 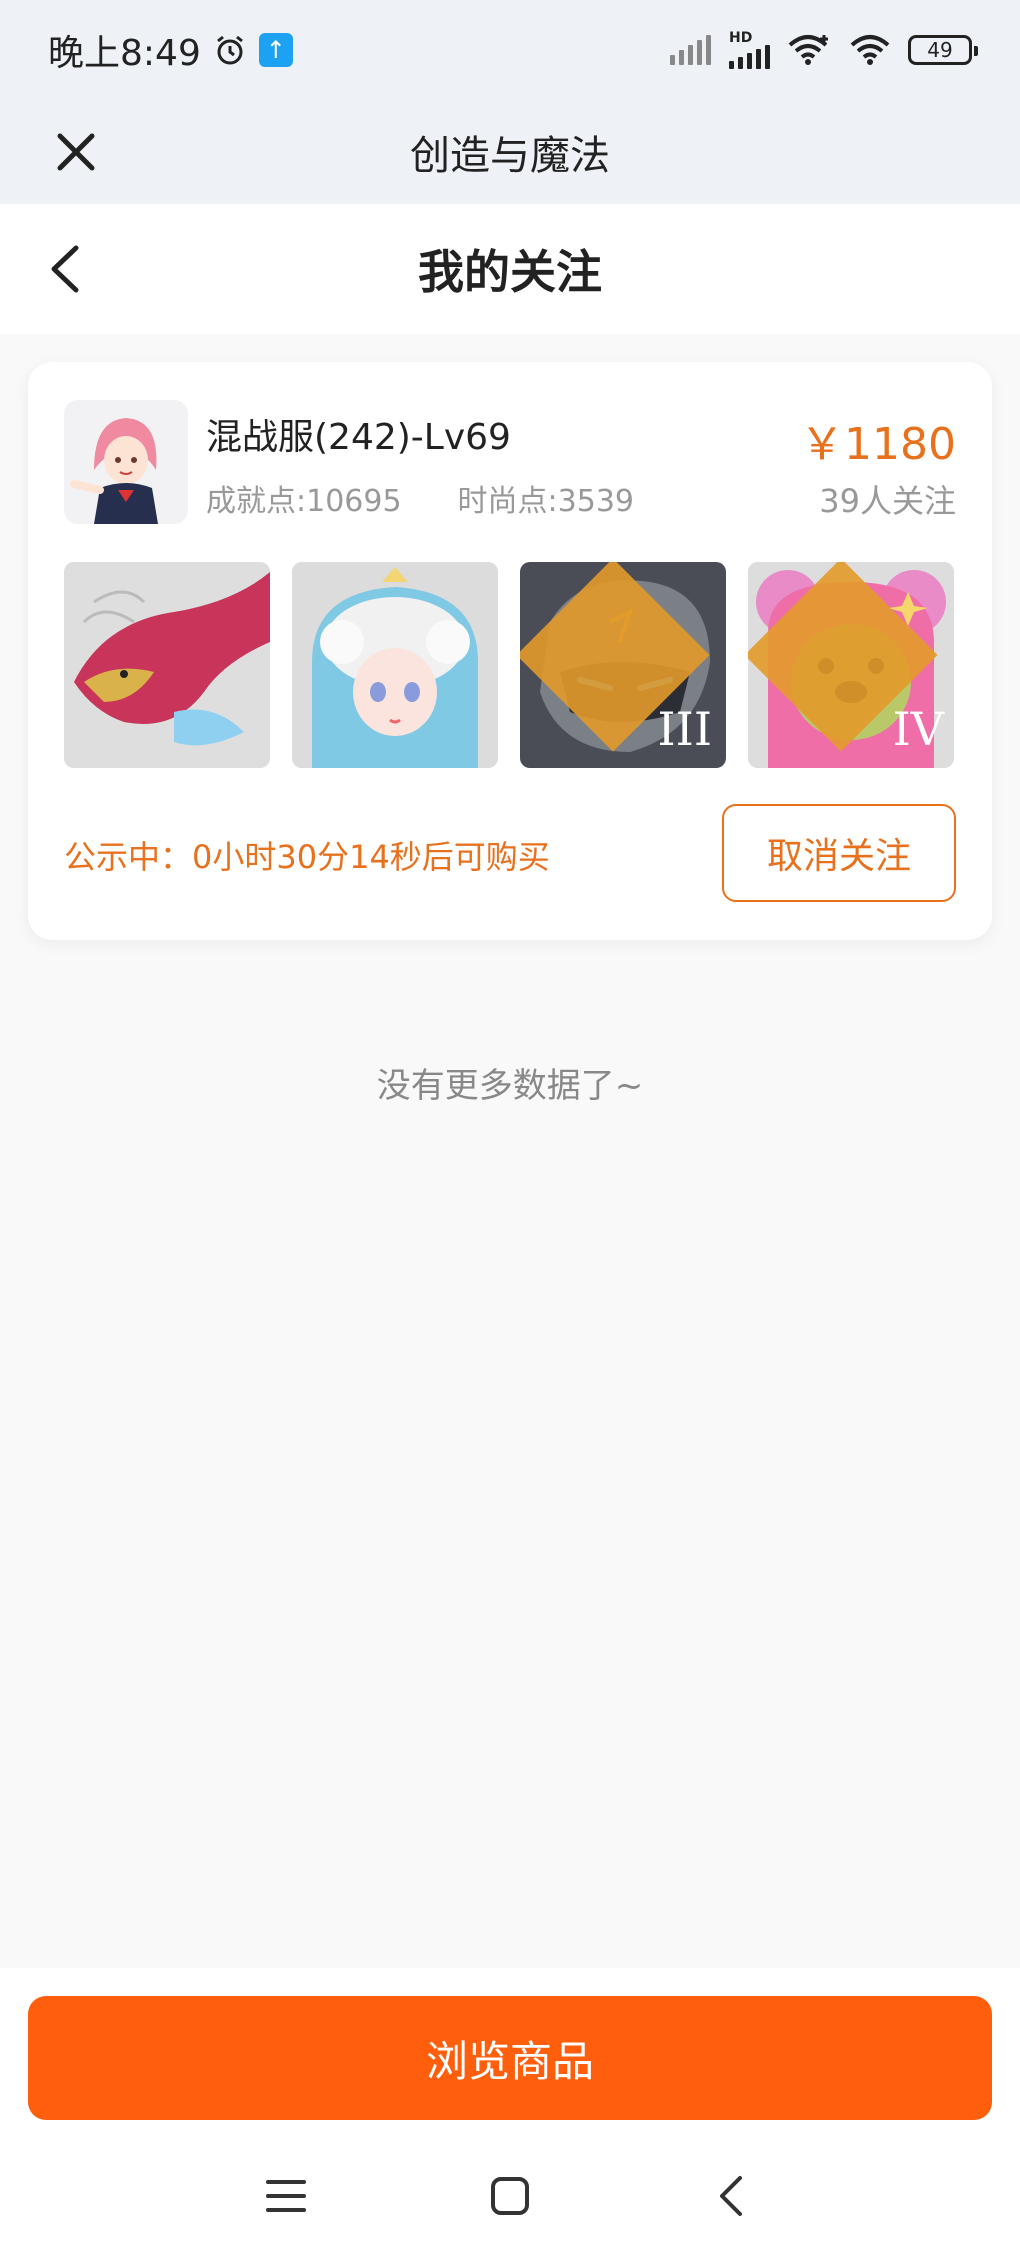 What do you see at coordinates (732, 2196) in the screenshot?
I see `back-icon` at bounding box center [732, 2196].